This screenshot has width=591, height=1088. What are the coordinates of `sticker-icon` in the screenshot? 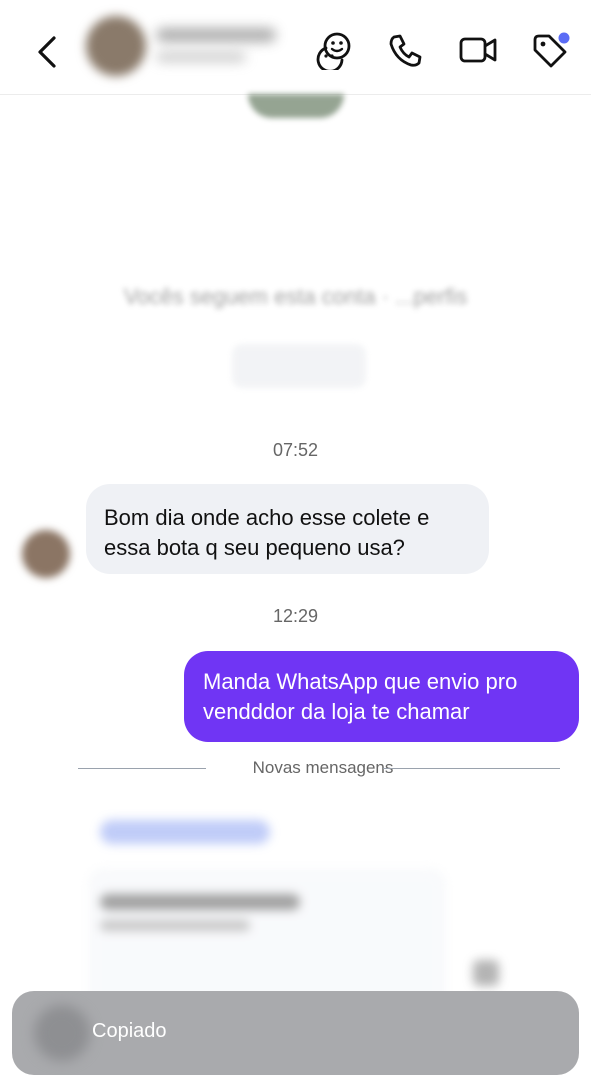 It's located at (334, 51).